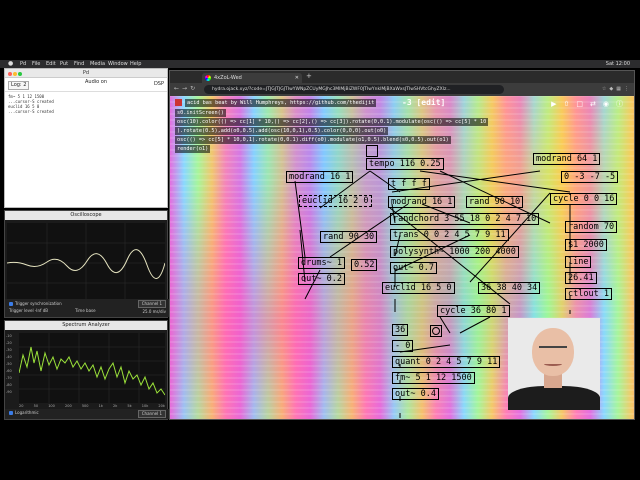 The width and height of the screenshot is (640, 480). Describe the element at coordinates (473, 311) in the screenshot. I see `pd-object-cycle-36: cycle 36 80 1` at that location.